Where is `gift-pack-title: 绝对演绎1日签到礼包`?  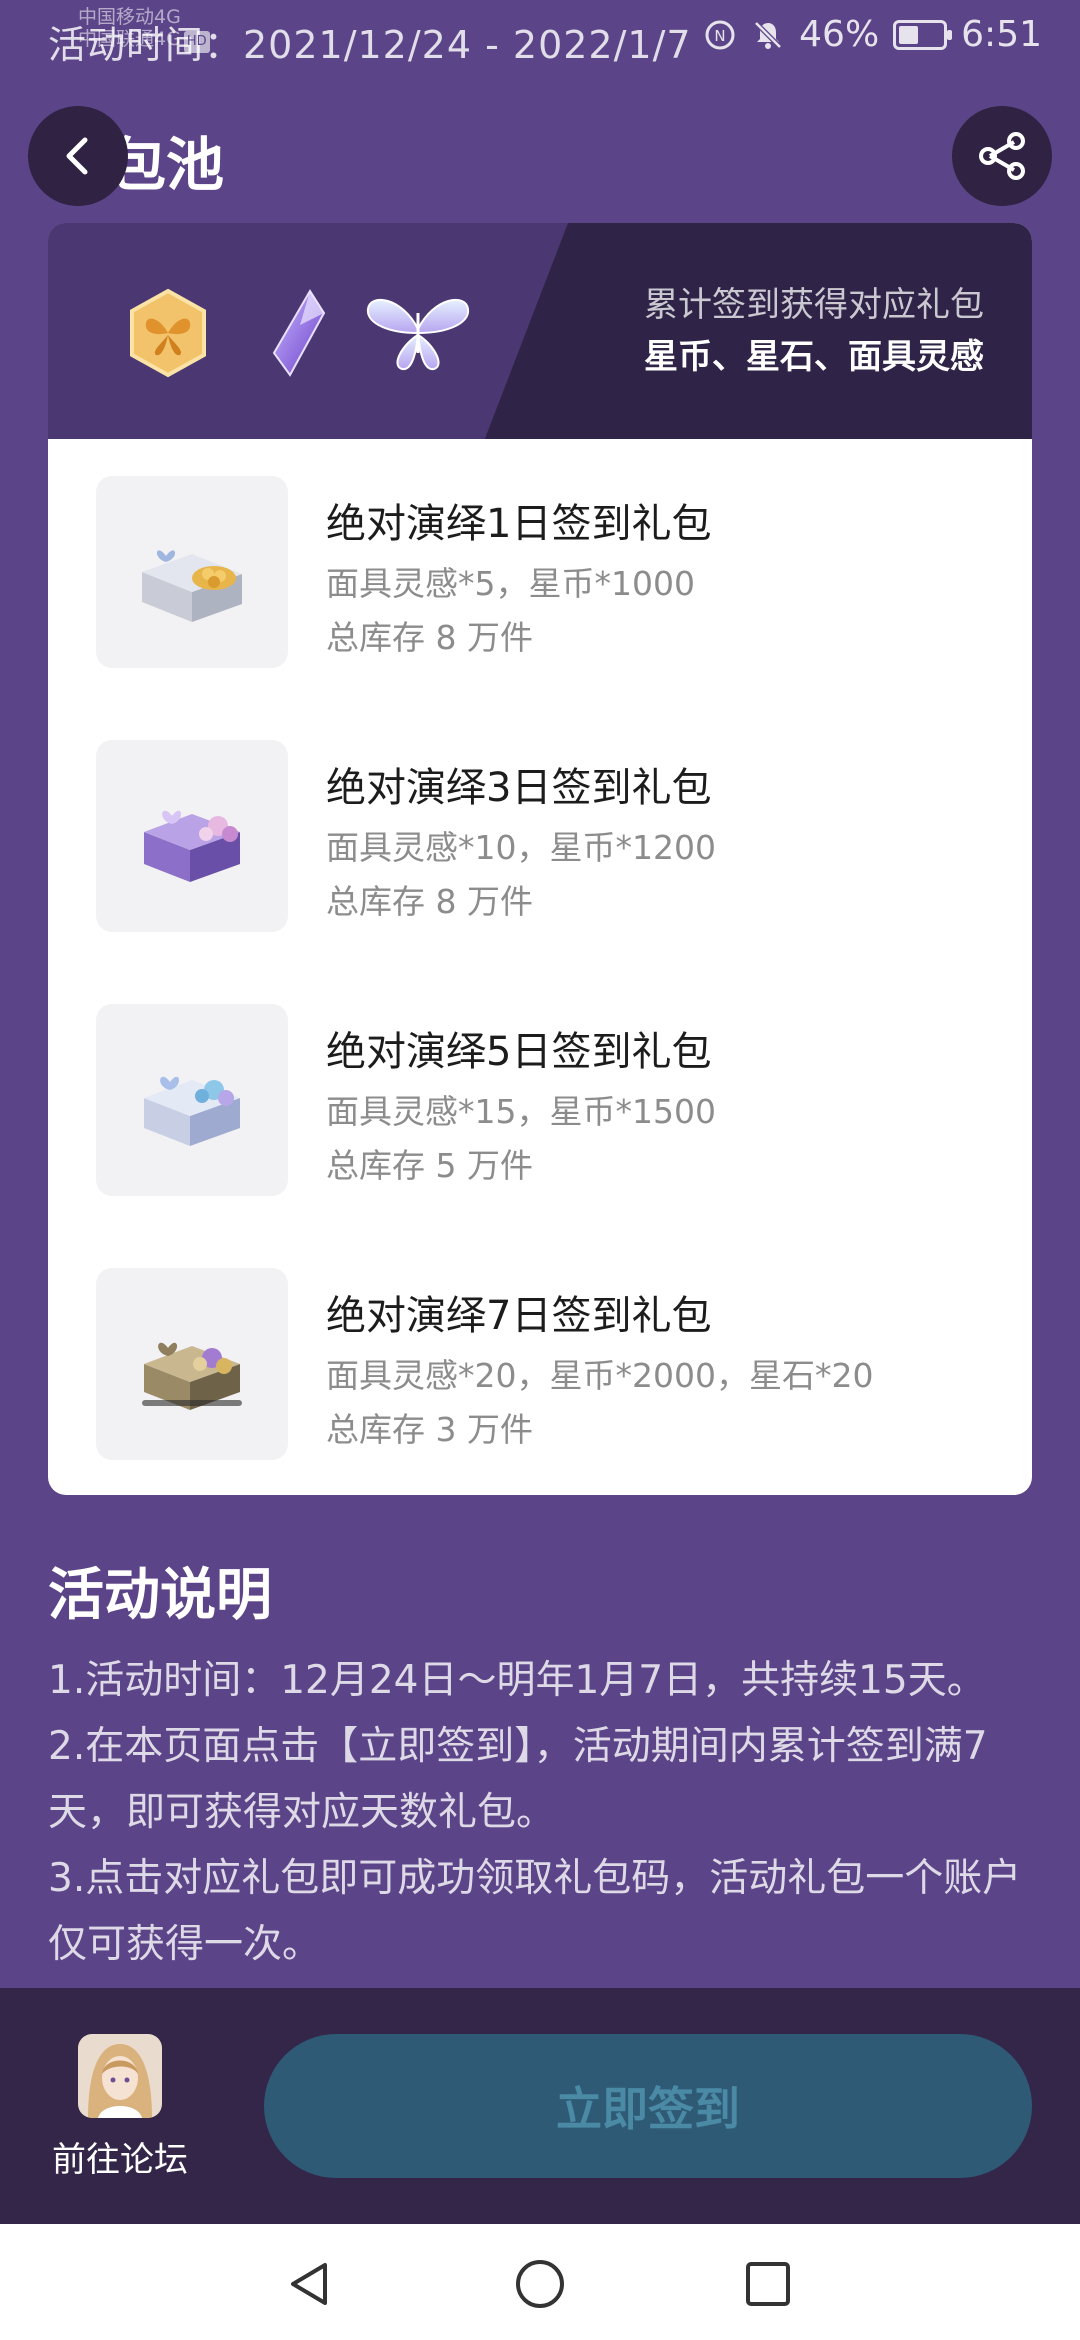 gift-pack-title: 绝对演绎1日签到礼包 is located at coordinates (519, 524).